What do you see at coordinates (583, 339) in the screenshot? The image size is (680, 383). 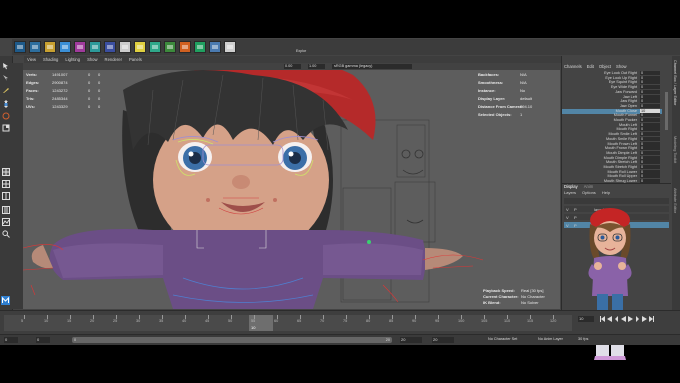 I see `fps-dropdown: 30 fps` at bounding box center [583, 339].